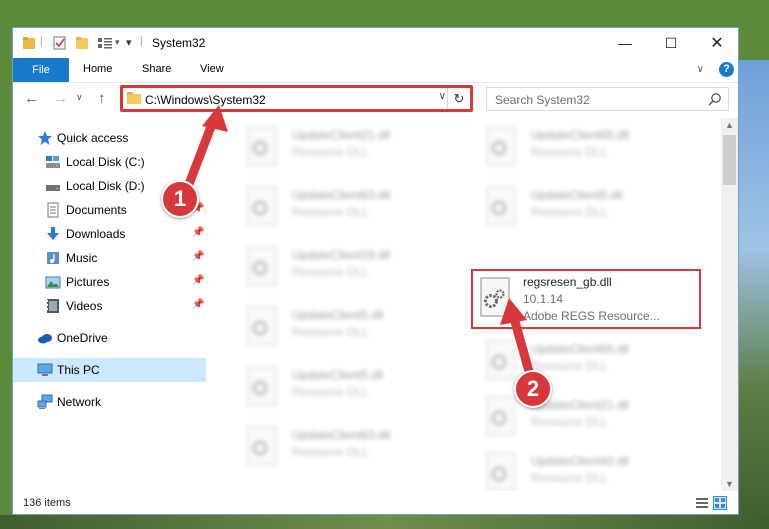 Image resolution: width=769 pixels, height=529 pixels. Describe the element at coordinates (533, 389) in the screenshot. I see `annotation-badge-two: 2` at that location.